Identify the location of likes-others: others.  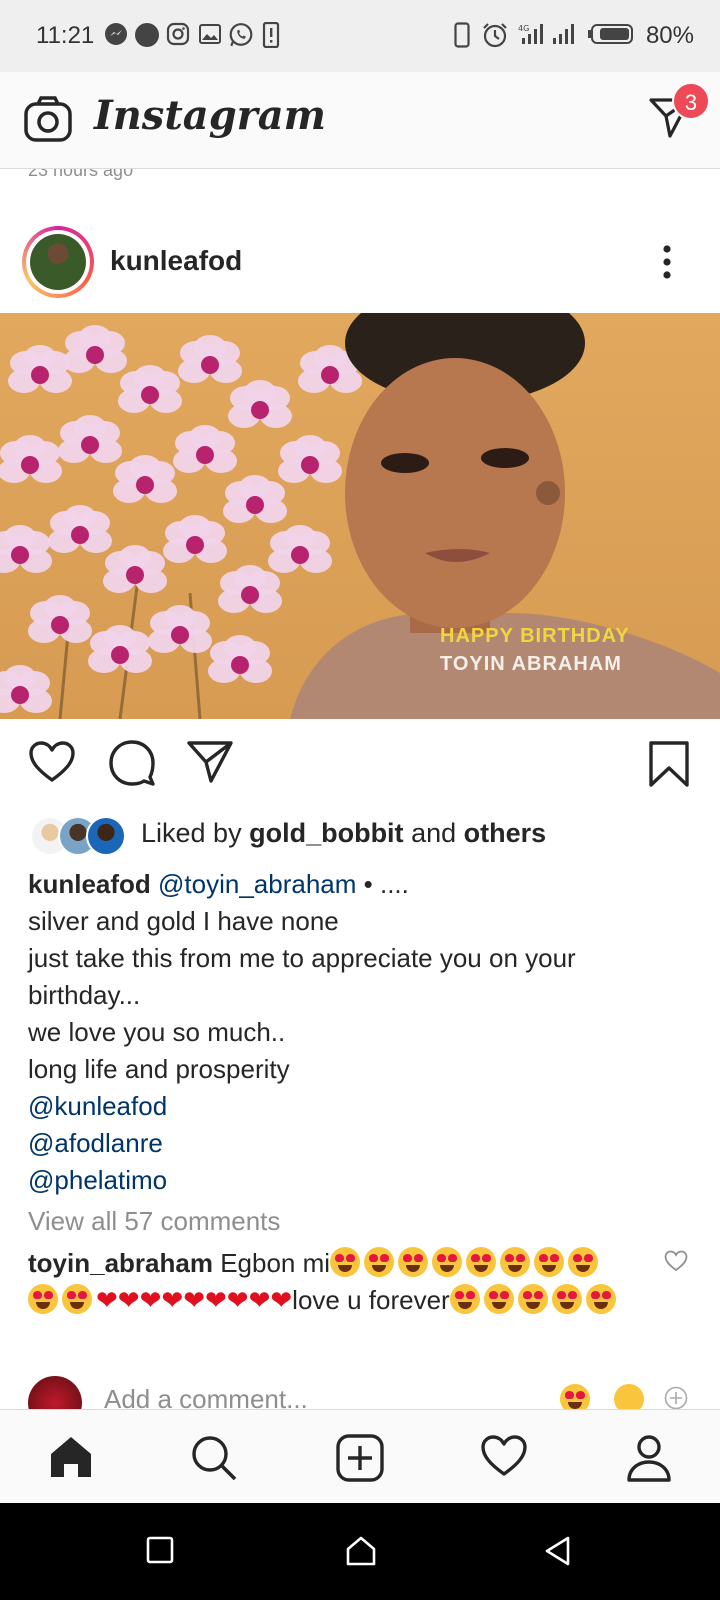
(505, 833).